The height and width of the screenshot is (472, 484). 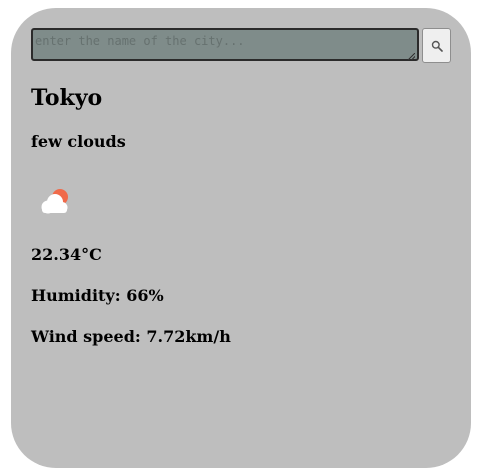 What do you see at coordinates (67, 98) in the screenshot?
I see `city-name: Tokyo` at bounding box center [67, 98].